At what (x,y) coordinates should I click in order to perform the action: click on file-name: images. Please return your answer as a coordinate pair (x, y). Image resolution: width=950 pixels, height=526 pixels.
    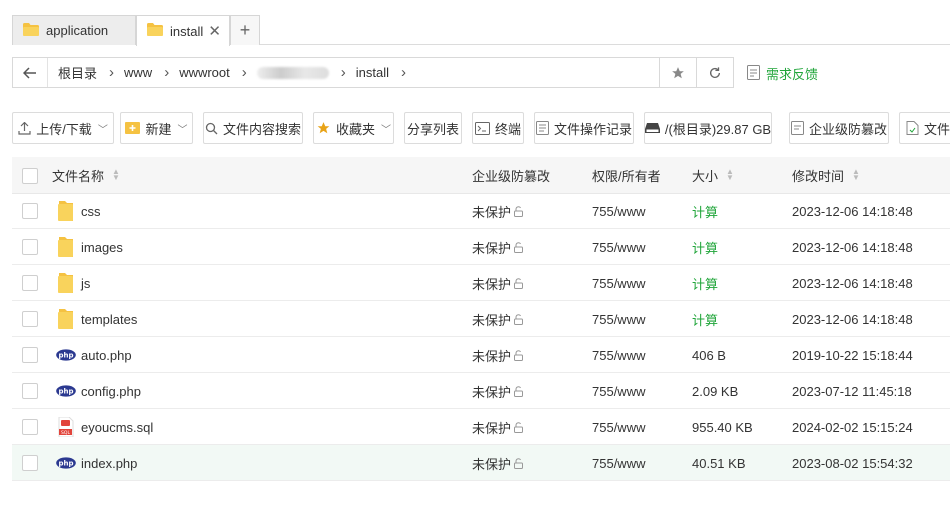
    Looking at the image, I should click on (102, 247).